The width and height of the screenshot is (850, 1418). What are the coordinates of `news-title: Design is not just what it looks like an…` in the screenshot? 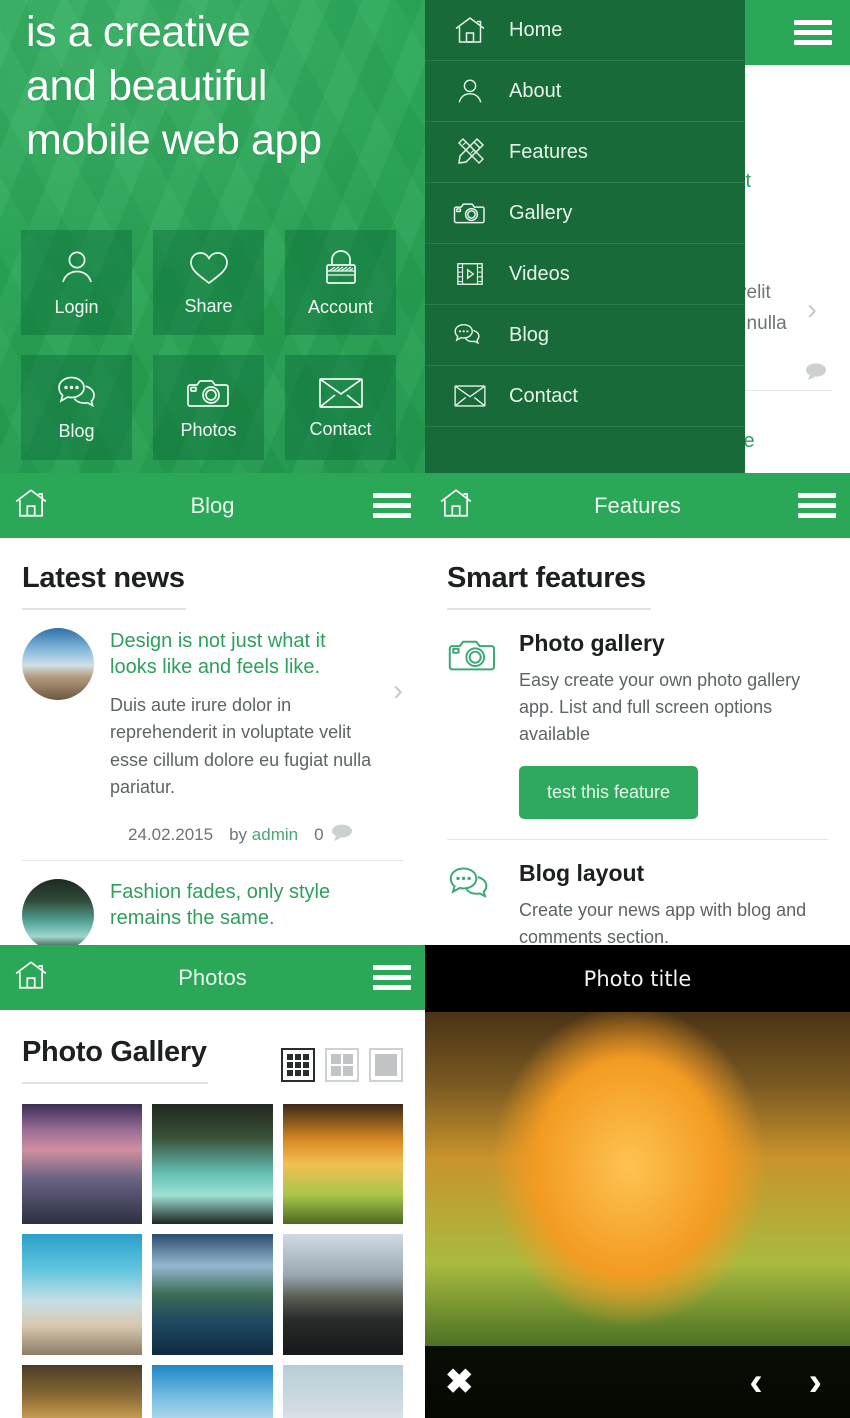 It's located at (243, 654).